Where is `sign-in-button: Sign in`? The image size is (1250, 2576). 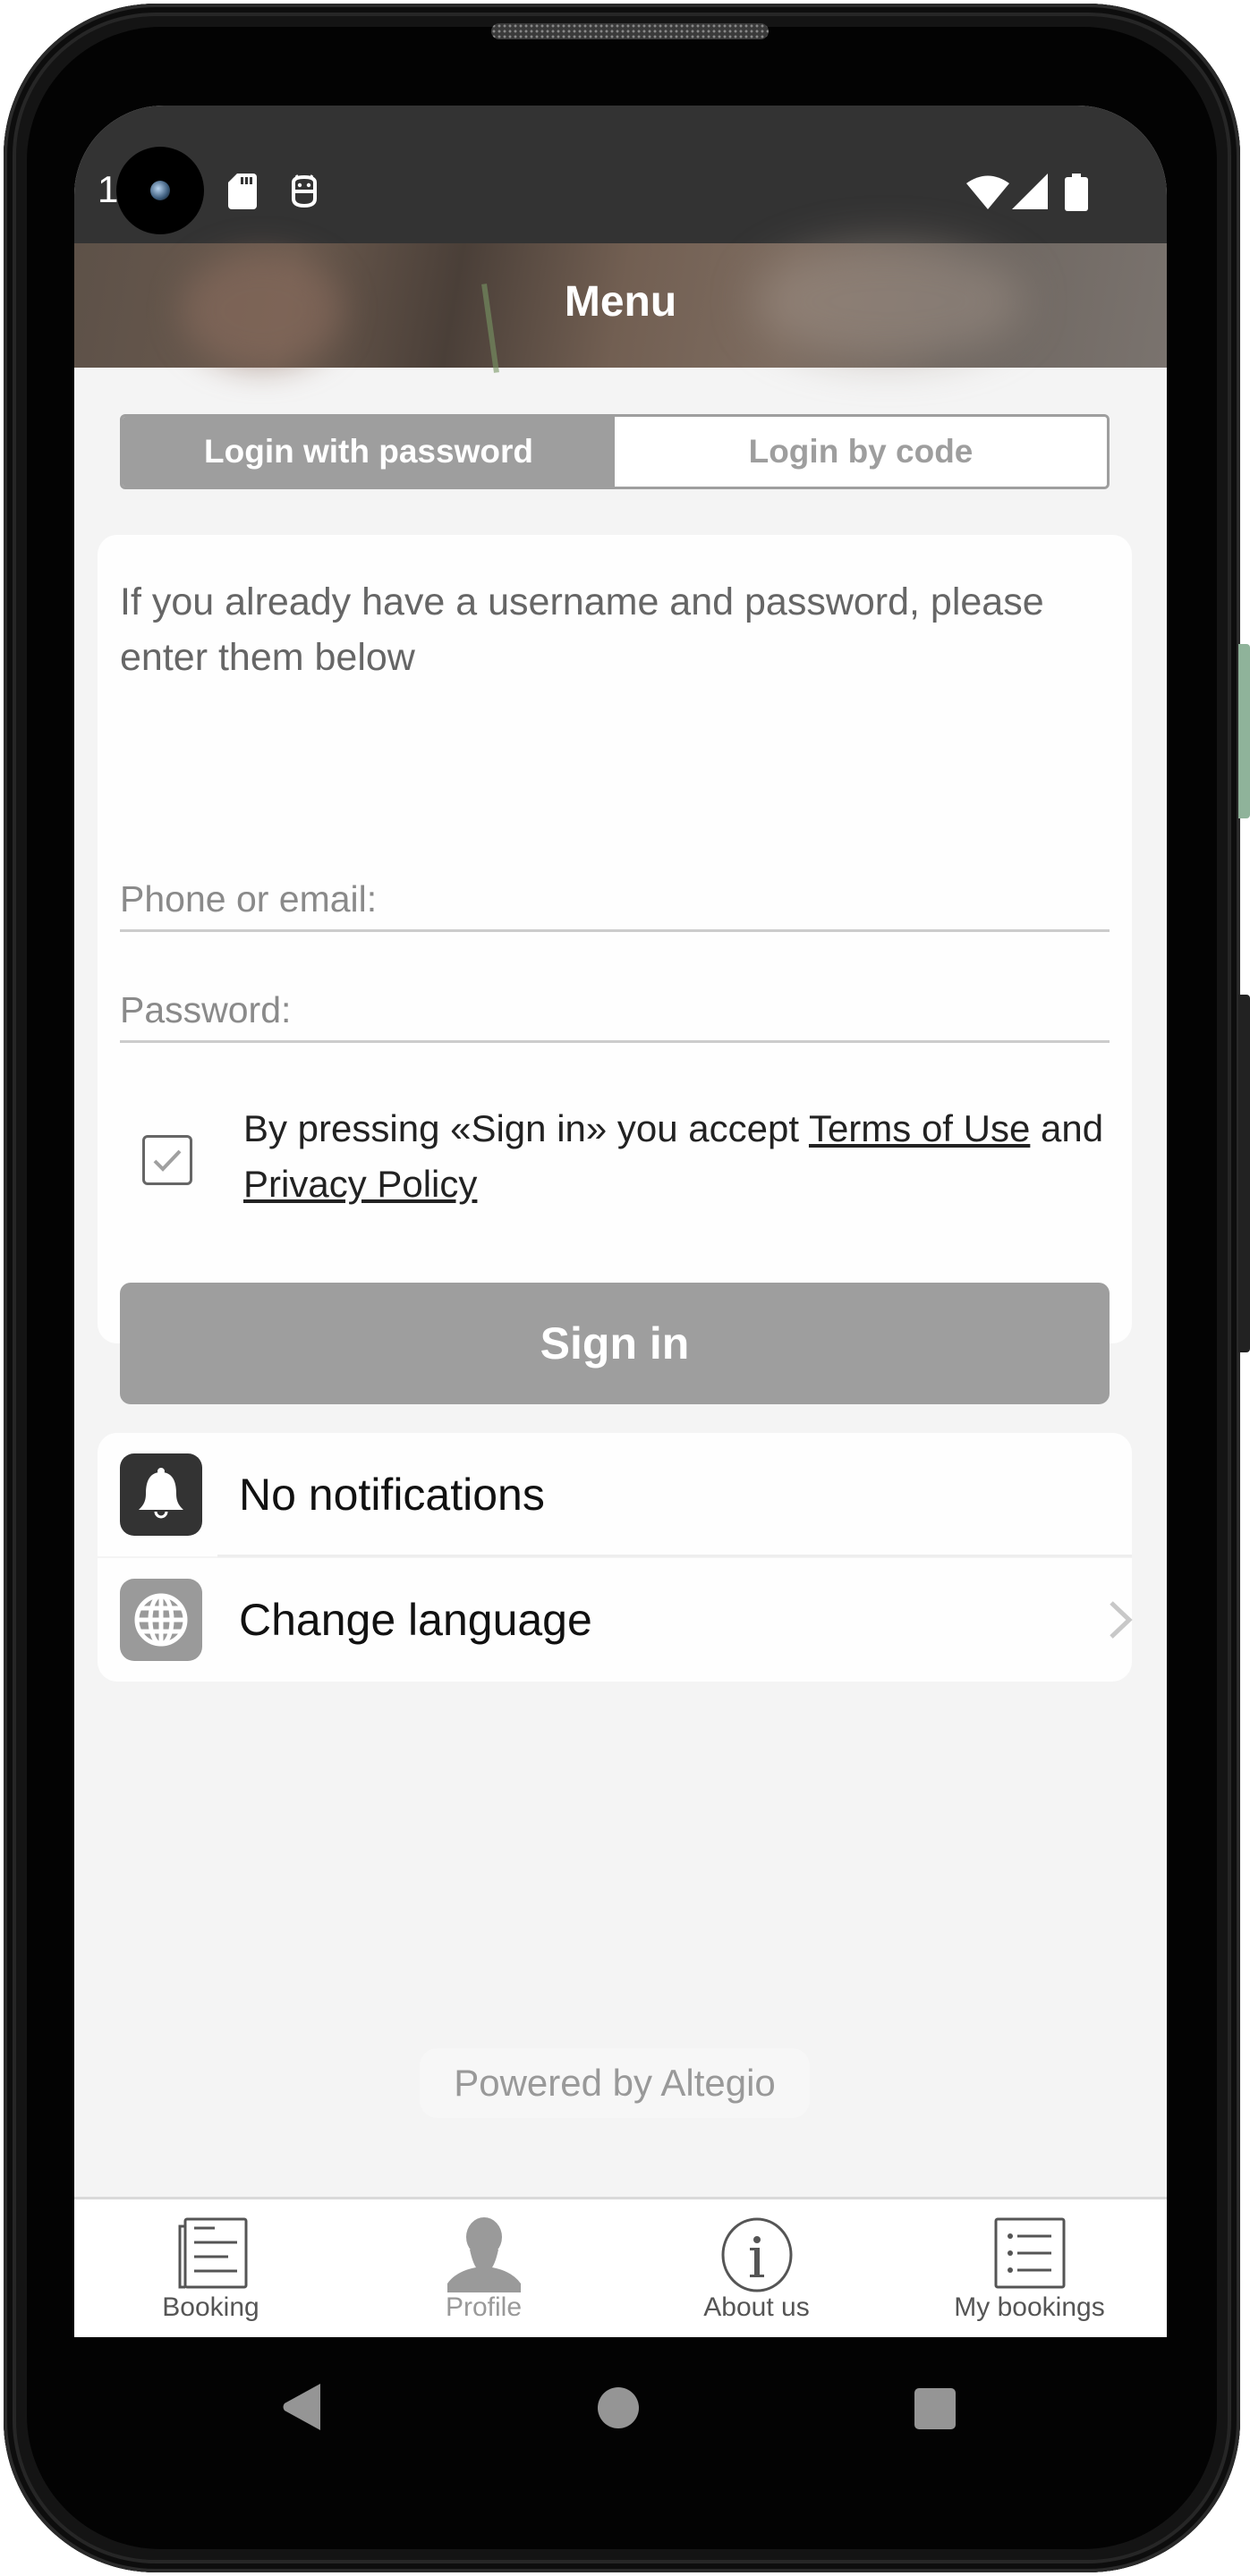 sign-in-button: Sign in is located at coordinates (615, 1343).